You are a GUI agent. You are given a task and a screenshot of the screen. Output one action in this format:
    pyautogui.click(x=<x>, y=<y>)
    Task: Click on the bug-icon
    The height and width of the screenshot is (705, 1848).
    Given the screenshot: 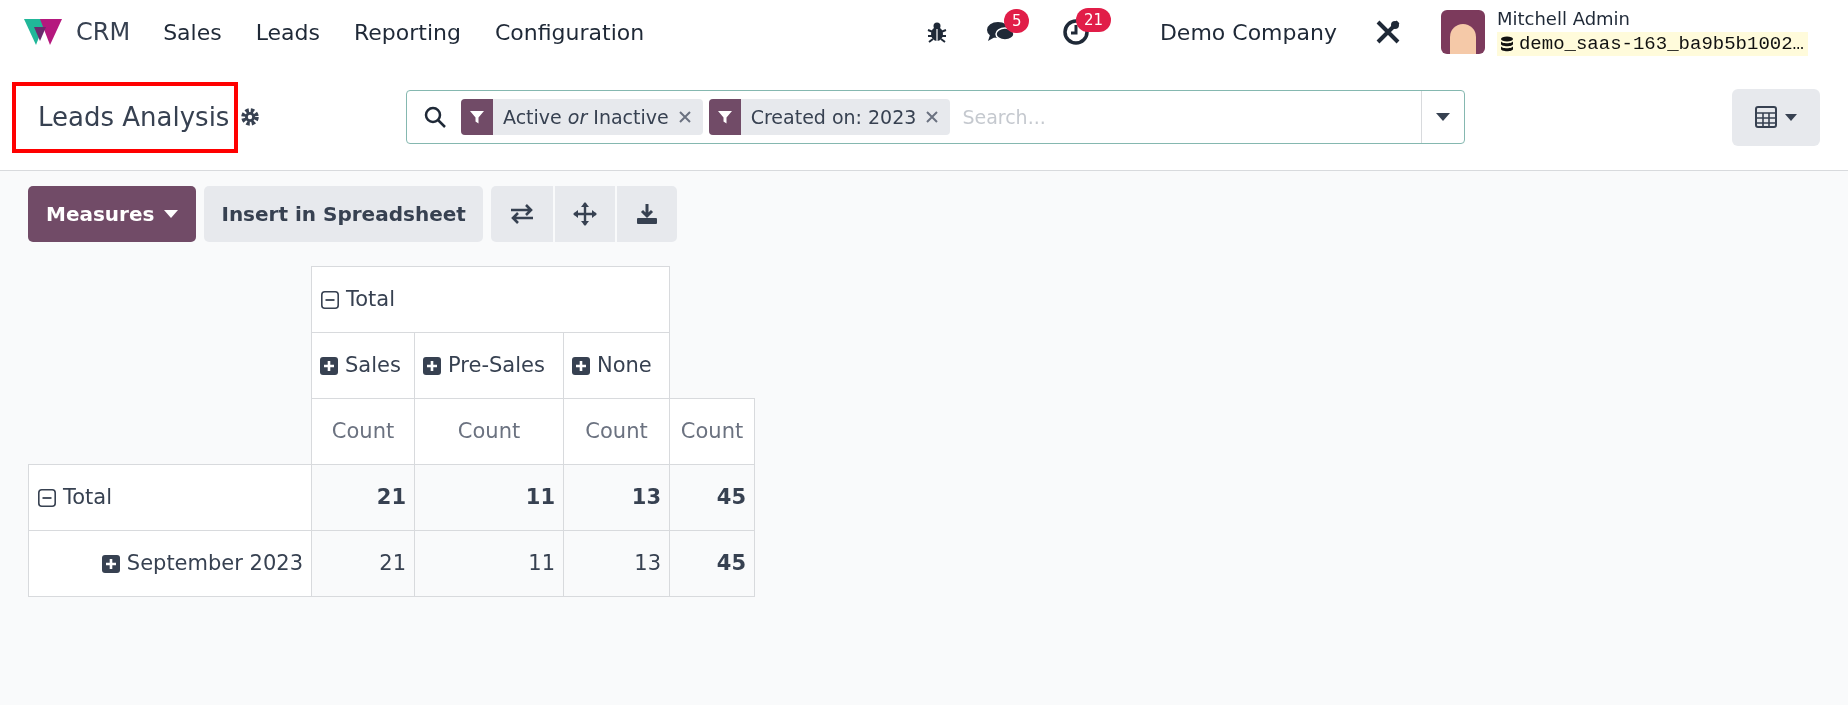 What is the action you would take?
    pyautogui.click(x=936, y=32)
    